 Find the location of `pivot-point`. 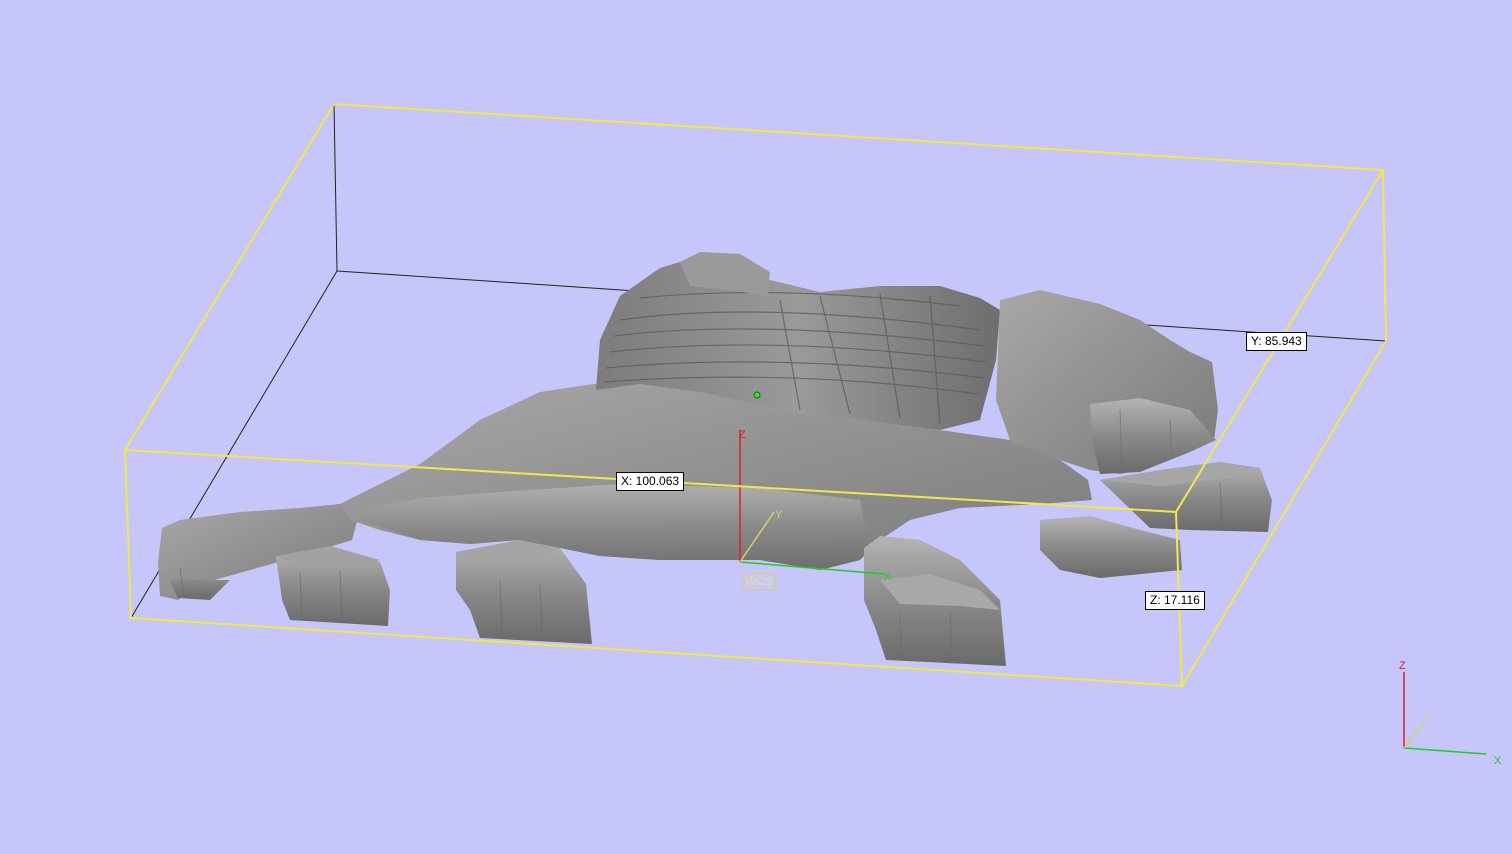

pivot-point is located at coordinates (757, 395).